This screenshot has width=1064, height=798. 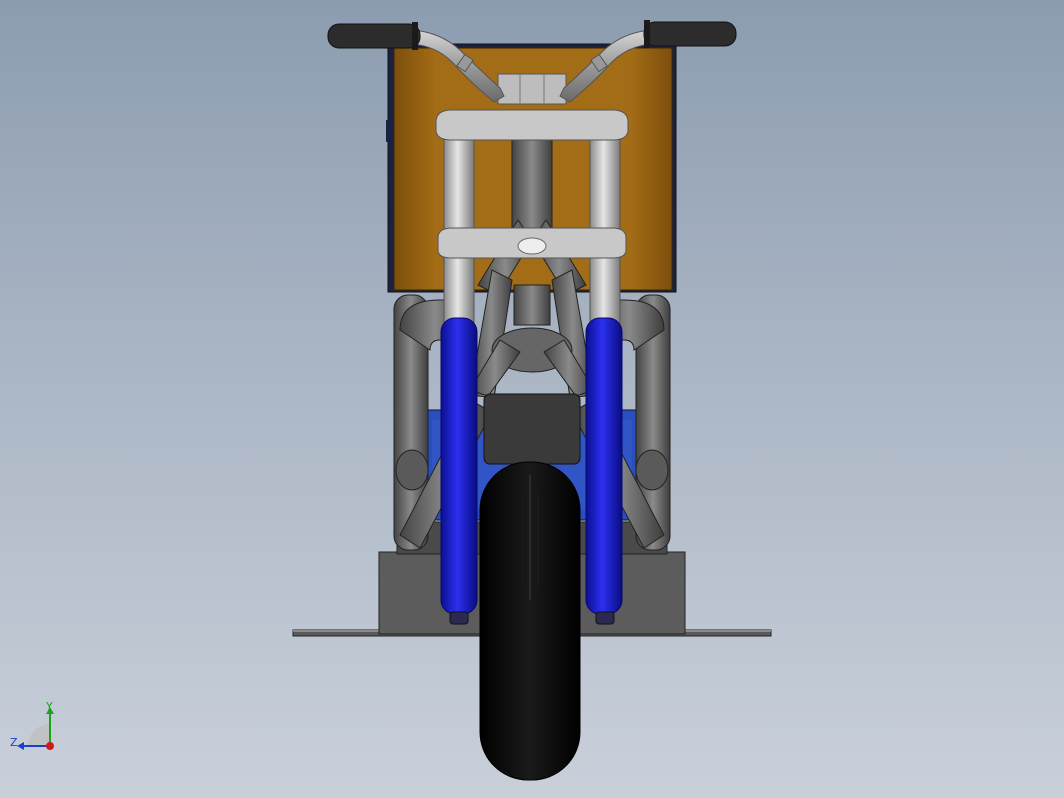 What do you see at coordinates (50, 746) in the screenshot?
I see `x-axis-icon` at bounding box center [50, 746].